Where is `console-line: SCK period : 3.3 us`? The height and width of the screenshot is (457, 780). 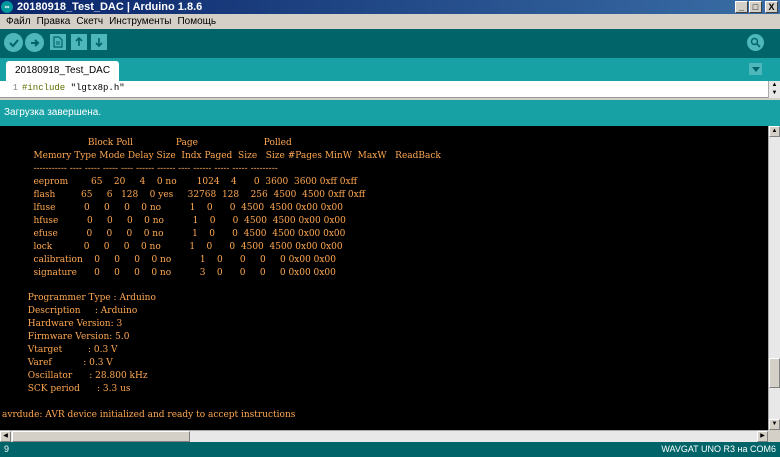
console-line: SCK period : 3.3 us is located at coordinates (66, 389).